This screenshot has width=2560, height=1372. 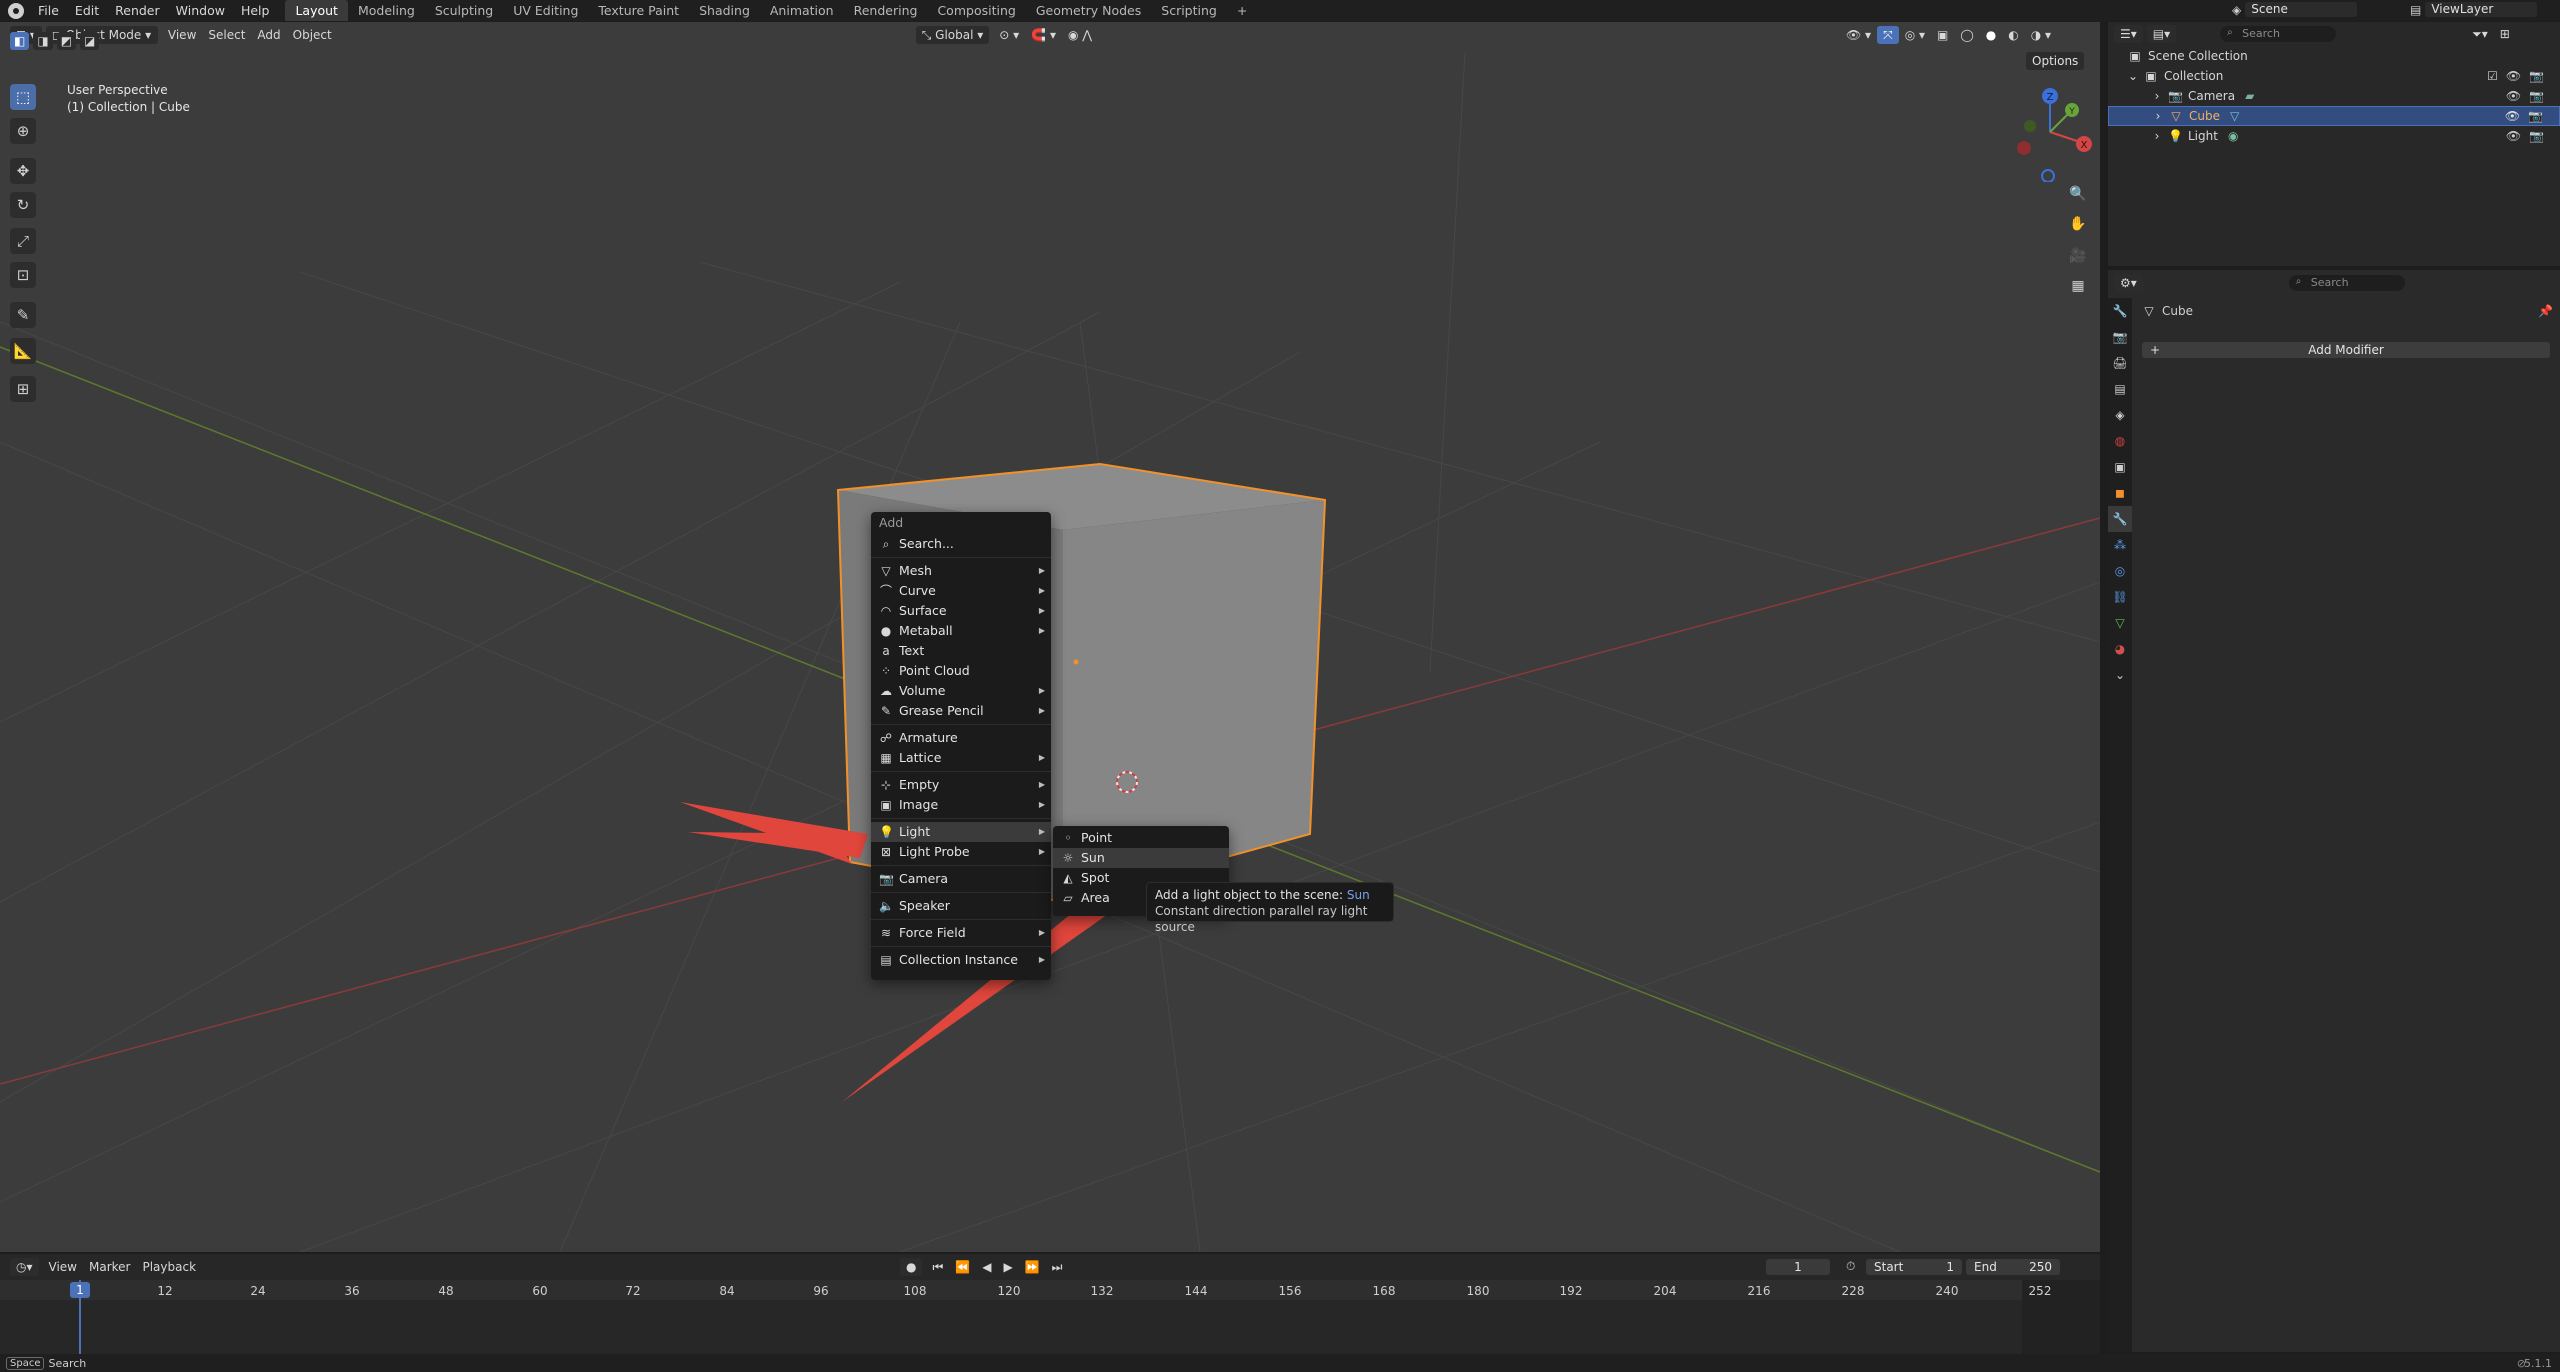 I want to click on physics-tab-icon: ◎, so click(x=2120, y=571).